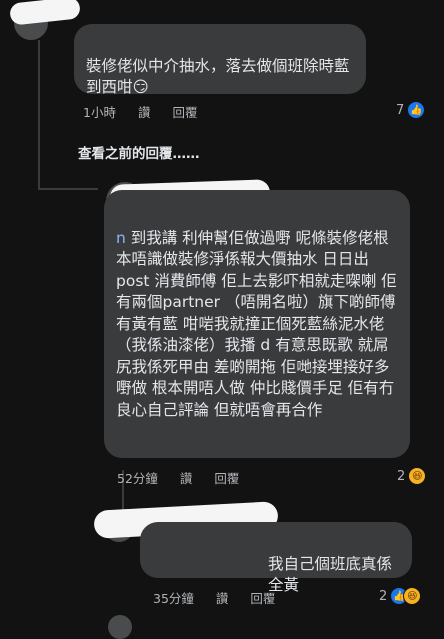 Image resolution: width=444 pixels, height=639 pixels. What do you see at coordinates (137, 477) in the screenshot?
I see `reply-time: 52分鐘` at bounding box center [137, 477].